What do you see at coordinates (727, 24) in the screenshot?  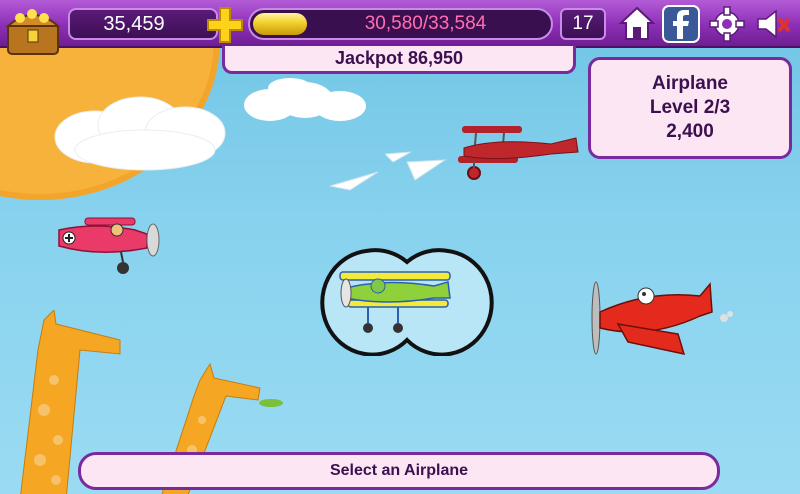 I see `gear-icon` at bounding box center [727, 24].